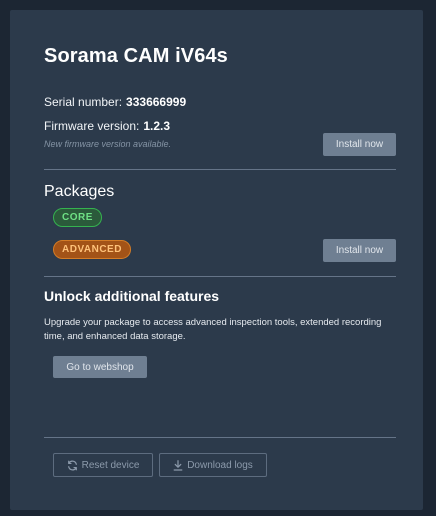 The image size is (436, 516). I want to click on reset-device-button: Reset device, so click(103, 465).